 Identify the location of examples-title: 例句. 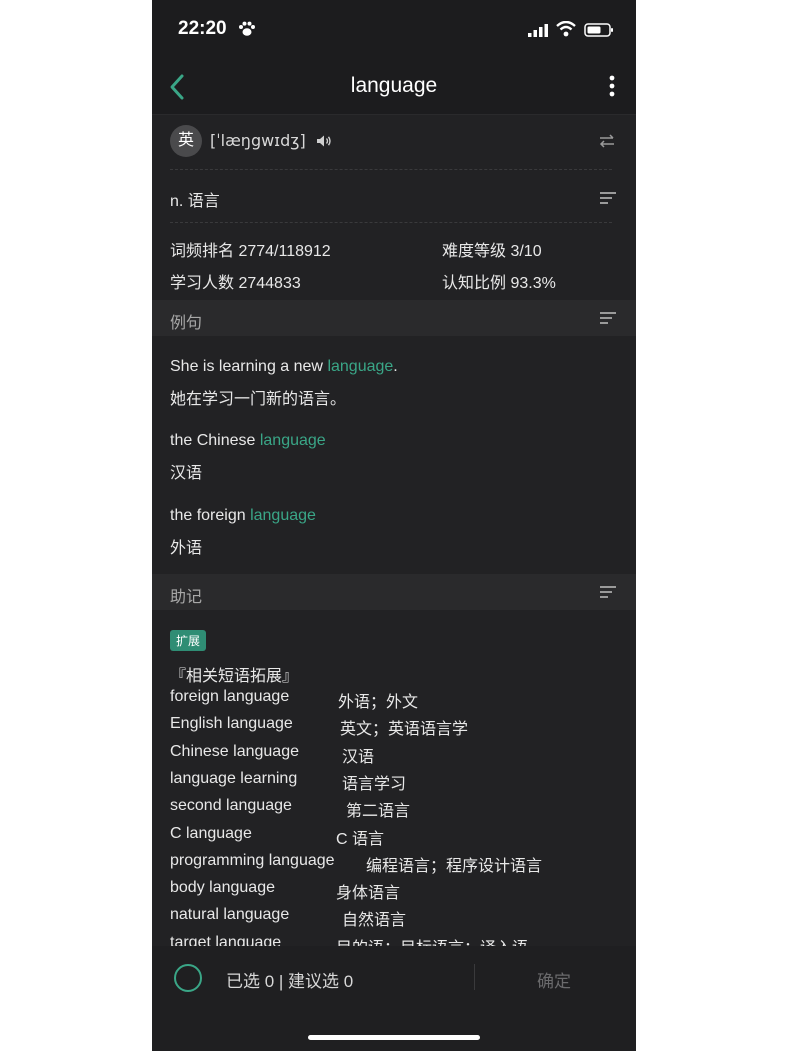
(186, 323).